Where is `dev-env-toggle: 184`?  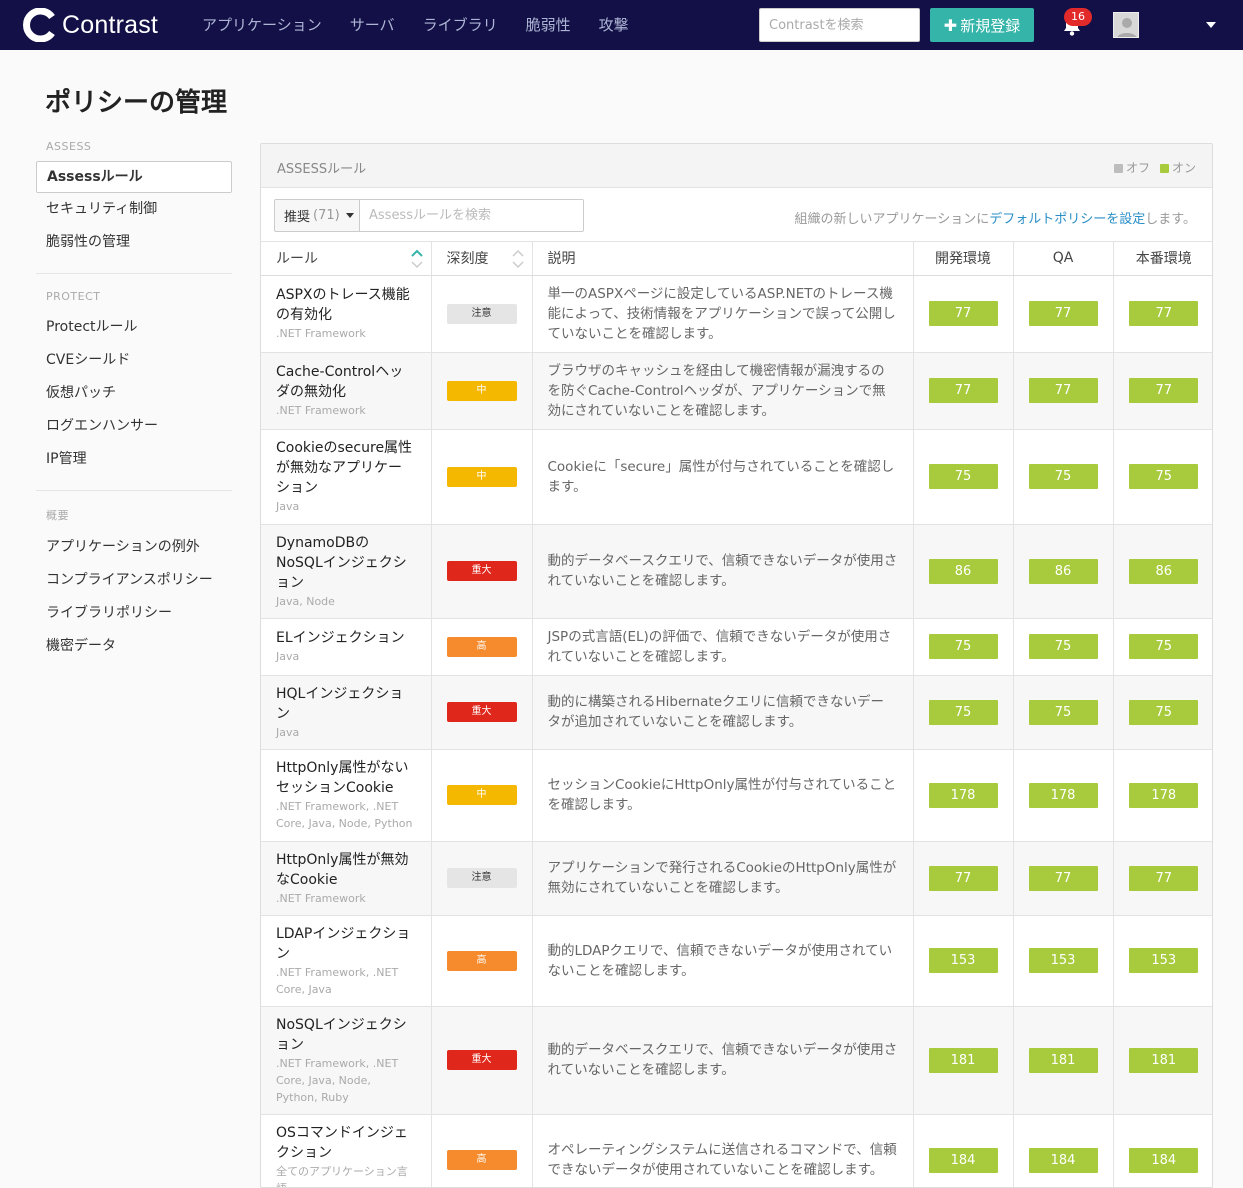
dev-env-toggle: 184 is located at coordinates (963, 1160).